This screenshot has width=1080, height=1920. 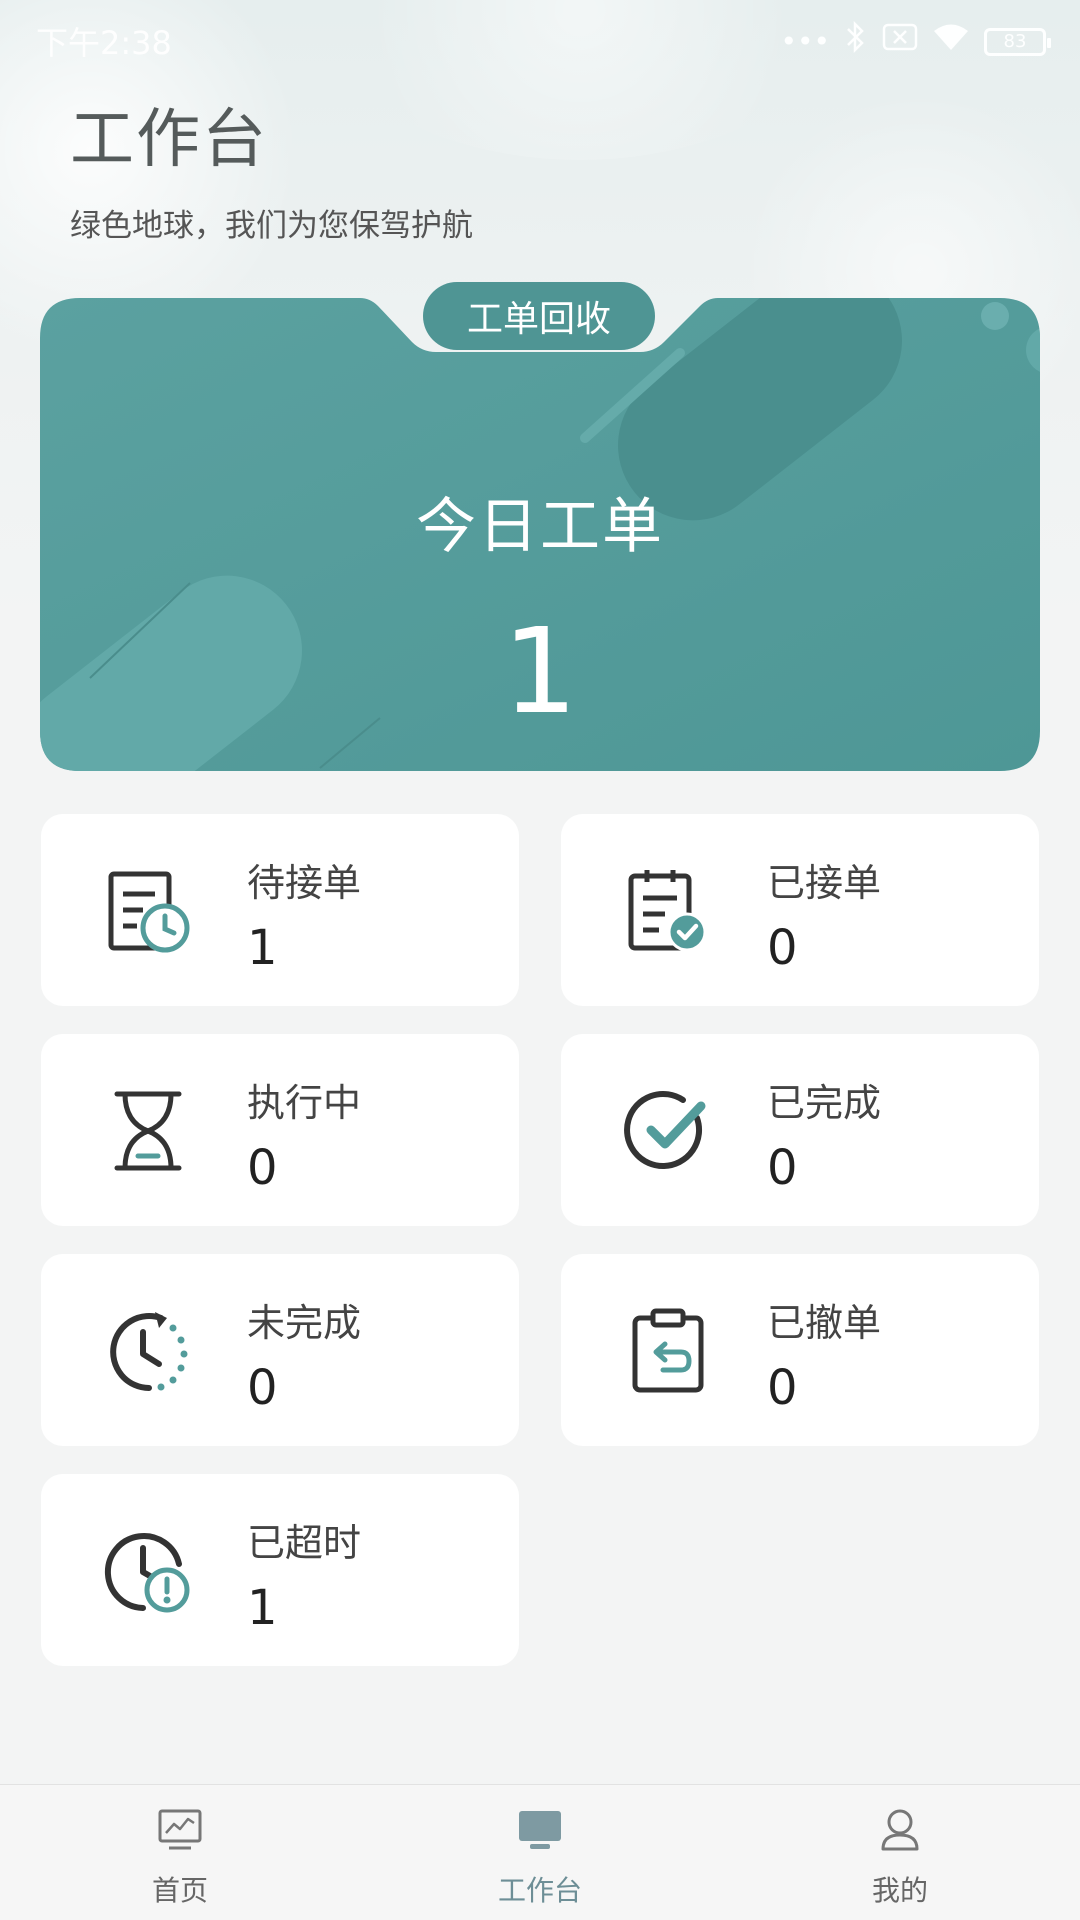 What do you see at coordinates (665, 1129) in the screenshot?
I see `check-circle-icon` at bounding box center [665, 1129].